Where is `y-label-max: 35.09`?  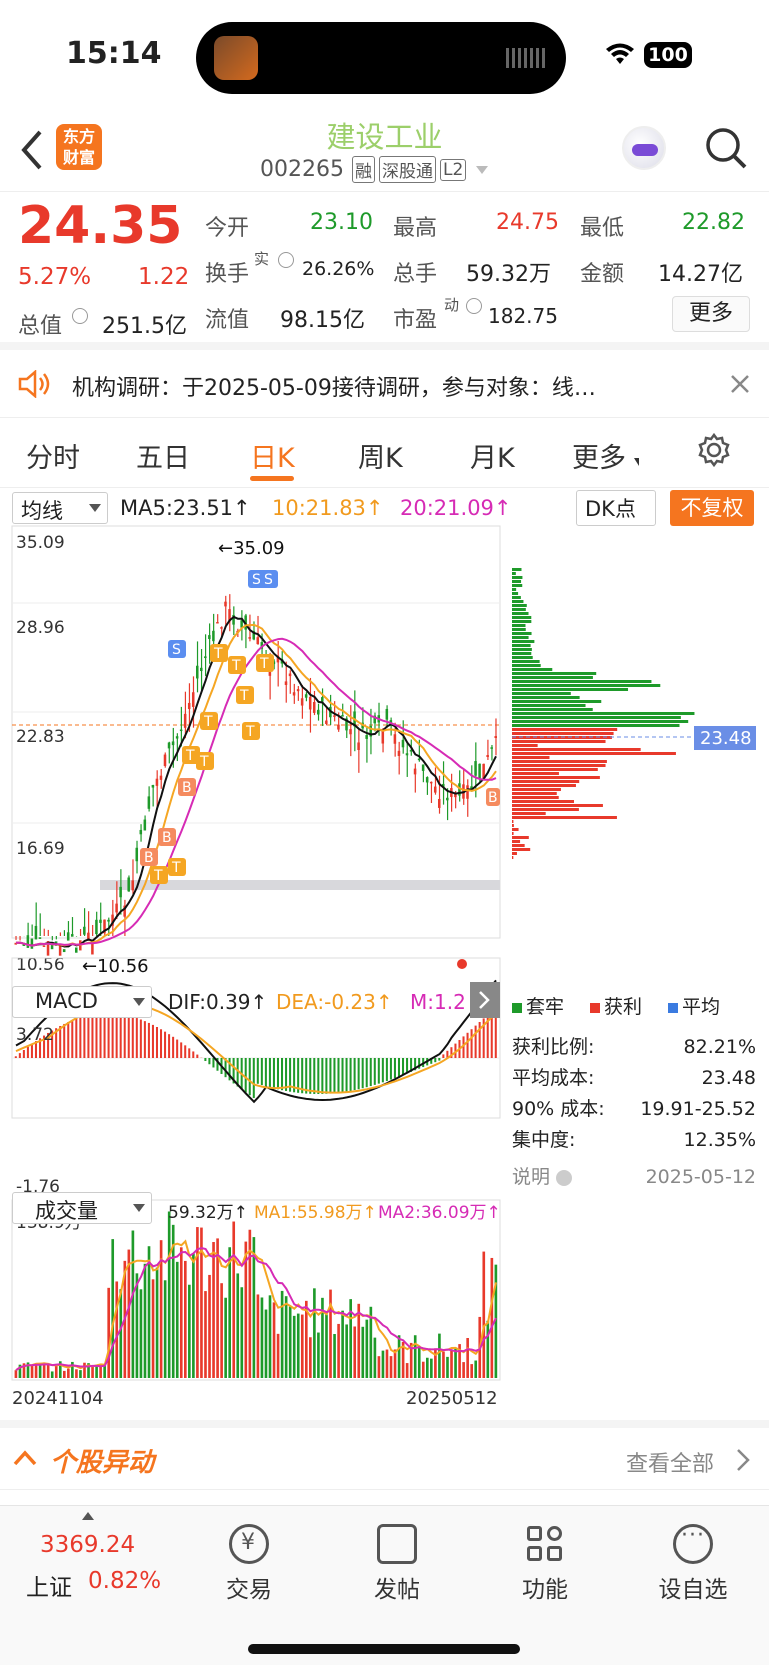
y-label-max: 35.09 is located at coordinates (40, 543).